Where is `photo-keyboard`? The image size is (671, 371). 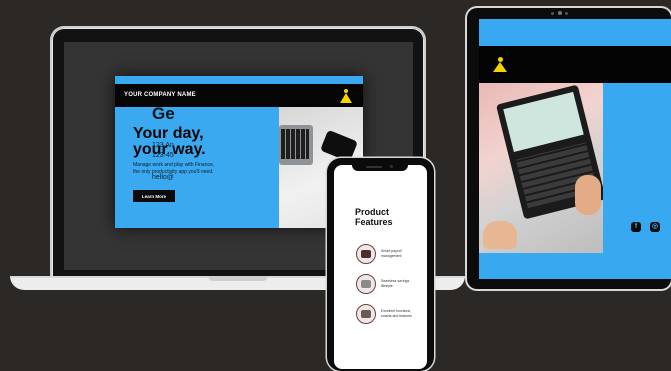 photo-keyboard is located at coordinates (295, 144).